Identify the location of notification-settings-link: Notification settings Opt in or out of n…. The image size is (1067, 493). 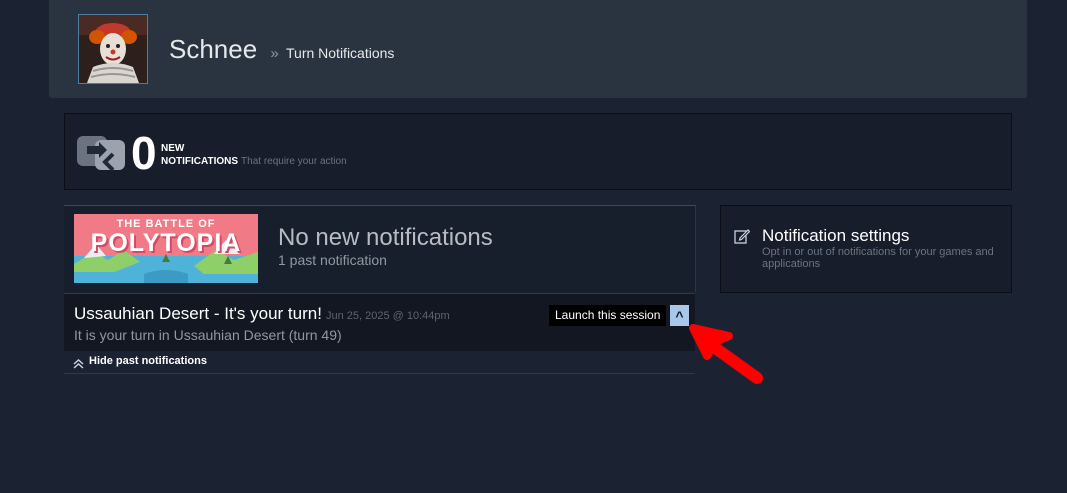
(866, 249).